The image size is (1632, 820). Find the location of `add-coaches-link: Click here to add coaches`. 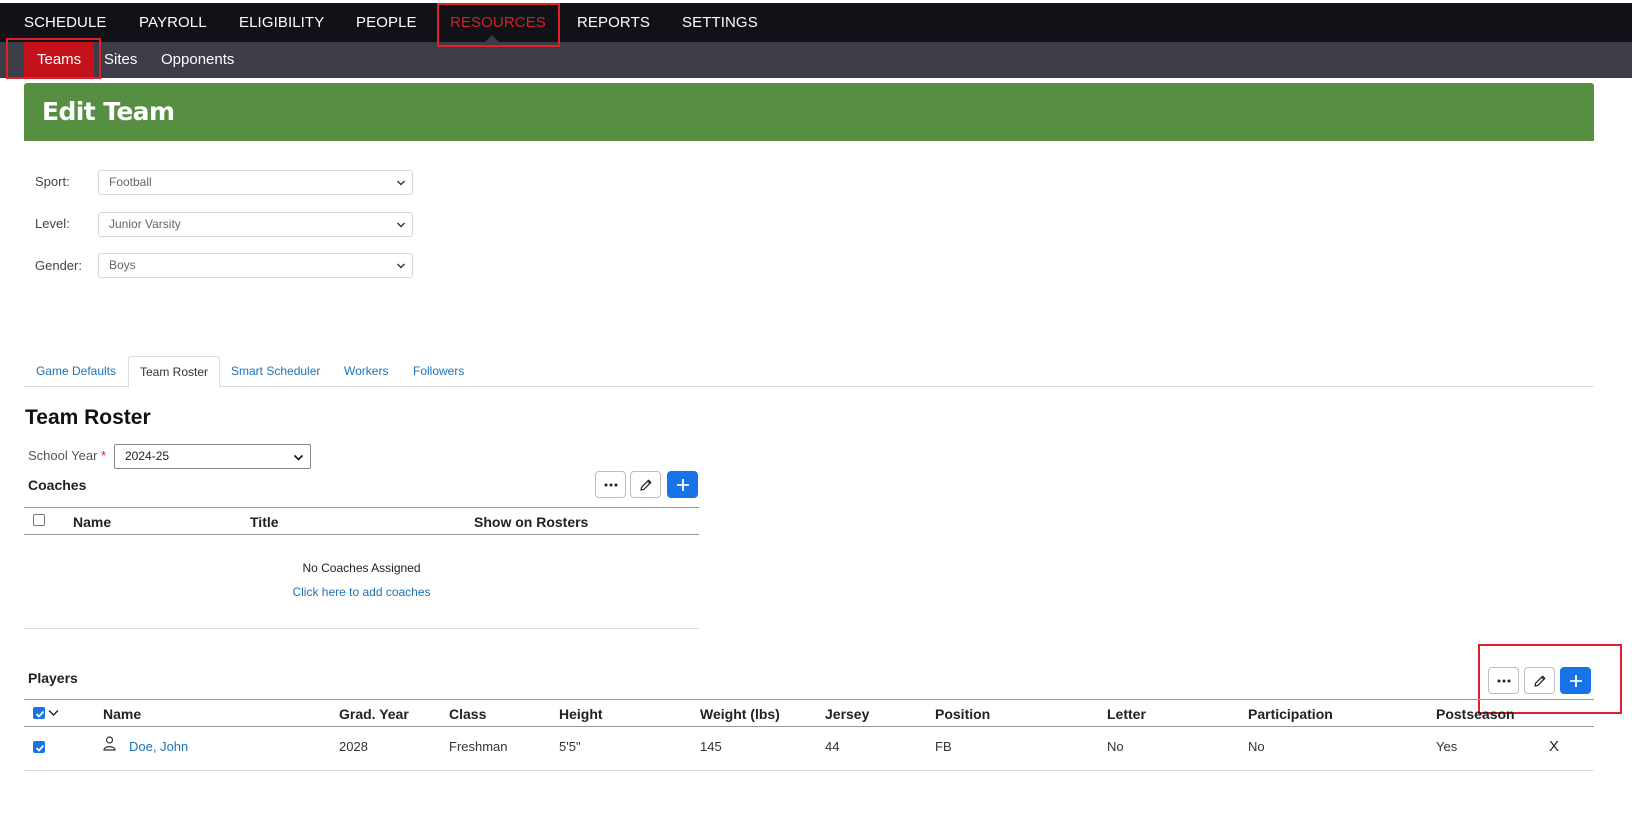

add-coaches-link: Click here to add coaches is located at coordinates (361, 592).